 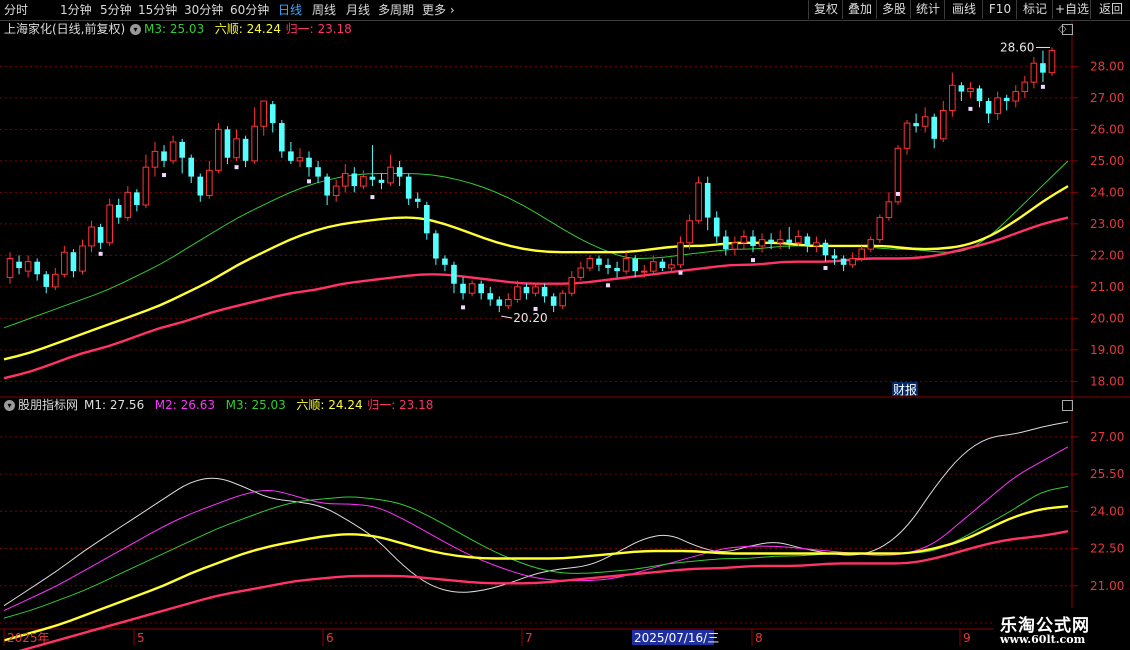 What do you see at coordinates (1107, 511) in the screenshot?
I see `indicator-ytick-label-3: 24.00` at bounding box center [1107, 511].